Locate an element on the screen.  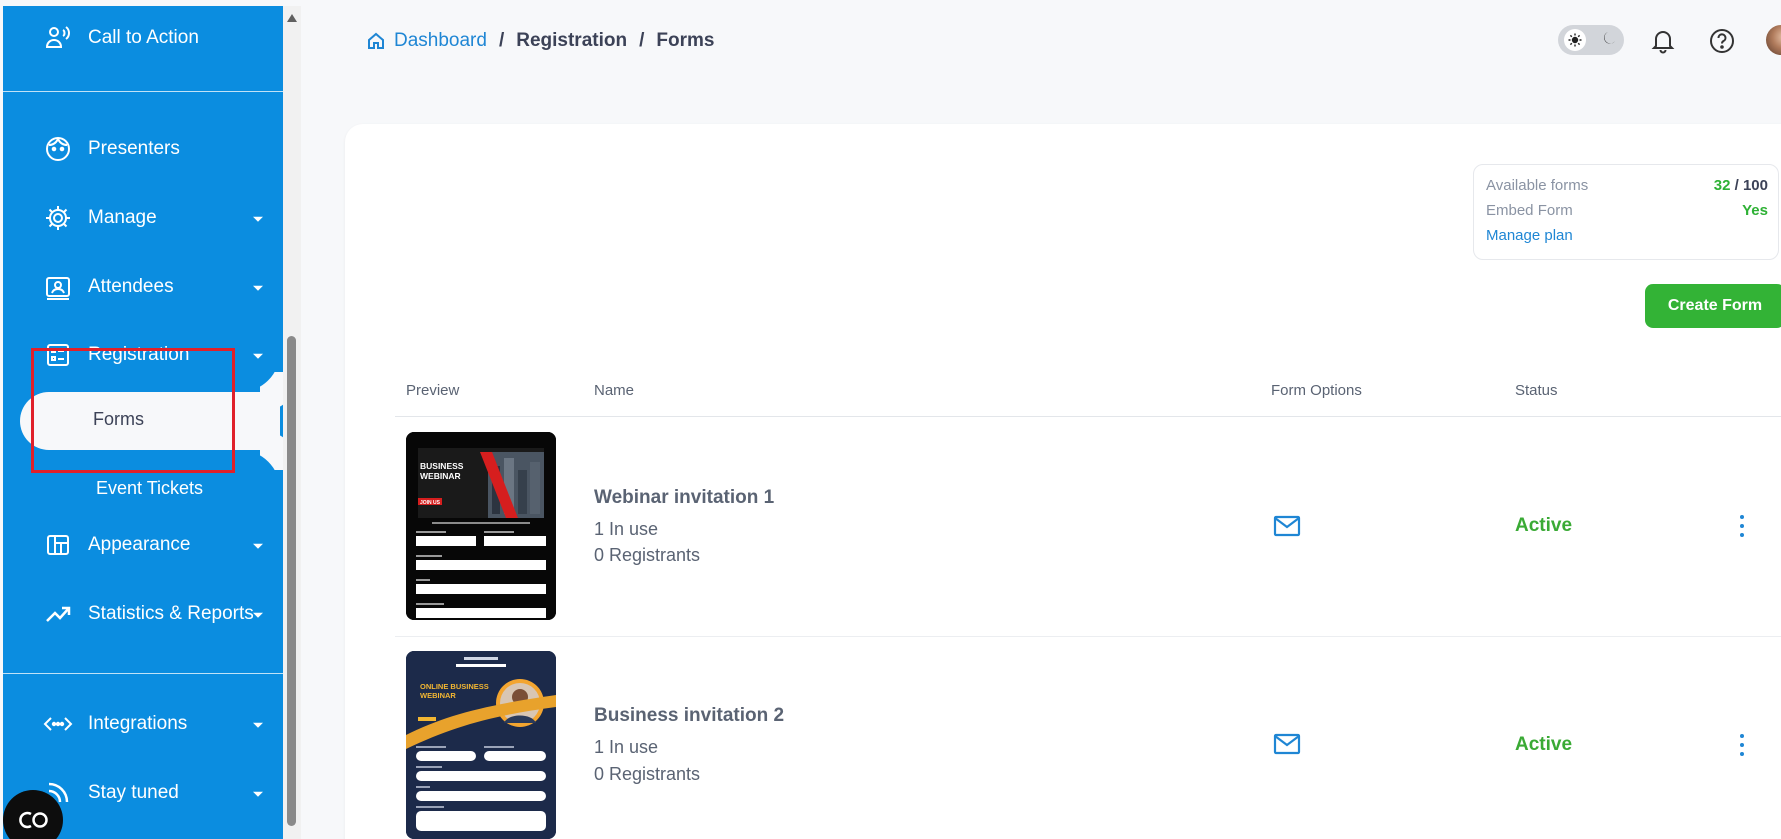
form-preview-thumbnail: BUSINESS WEBINAR JOIN US is located at coordinates (481, 526).